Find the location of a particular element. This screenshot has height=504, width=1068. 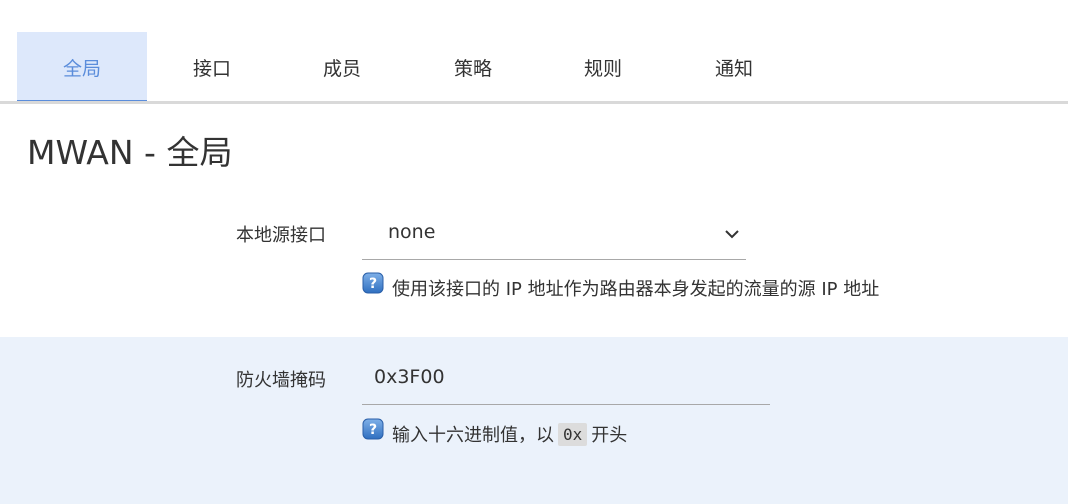

firewall-mask-help-prefix: 输入十六进制值，以 is located at coordinates (473, 435).